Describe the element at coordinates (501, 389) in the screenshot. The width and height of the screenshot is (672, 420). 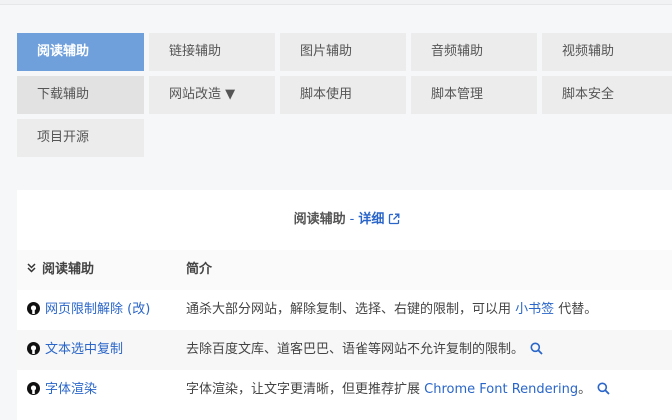
I see `extension-link: Chrome Font Rendering` at that location.